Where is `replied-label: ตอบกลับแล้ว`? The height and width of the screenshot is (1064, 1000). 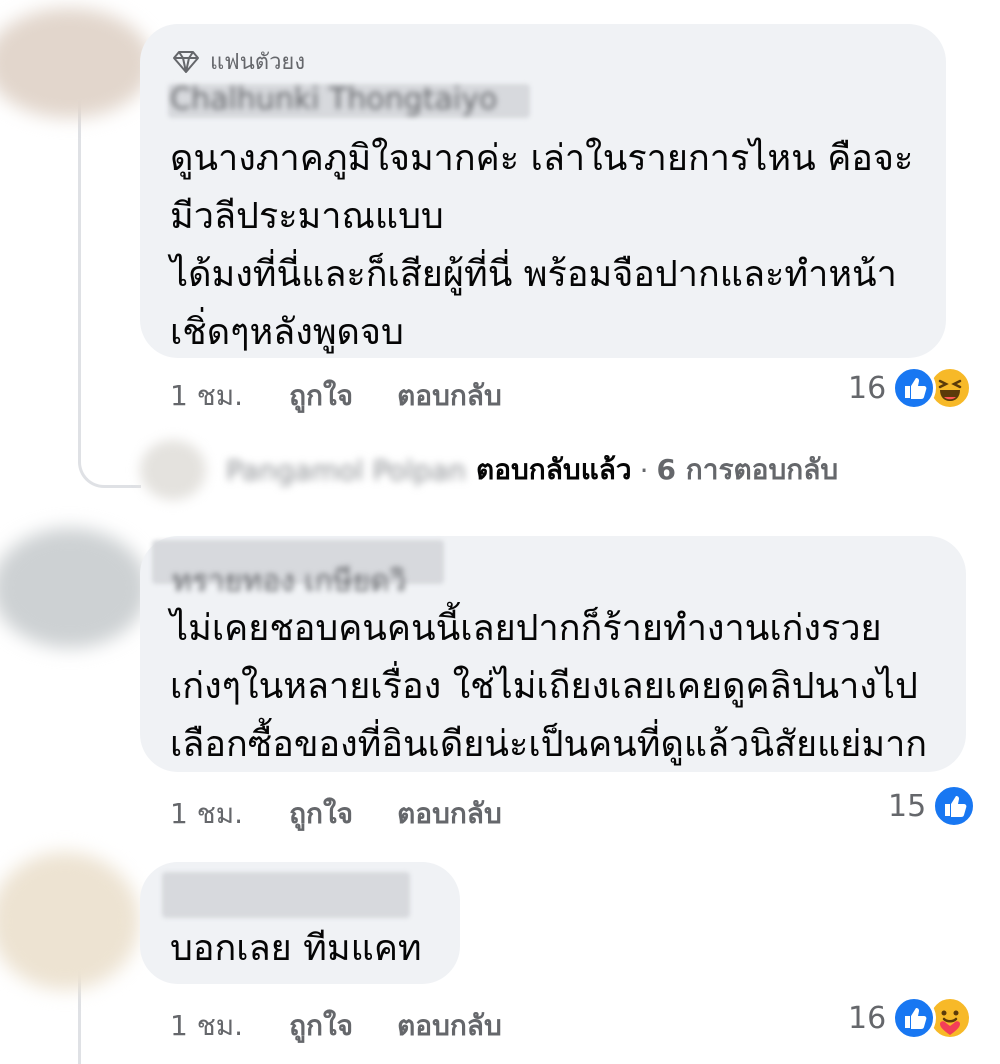
replied-label: ตอบกลับแล้ว is located at coordinates (554, 469).